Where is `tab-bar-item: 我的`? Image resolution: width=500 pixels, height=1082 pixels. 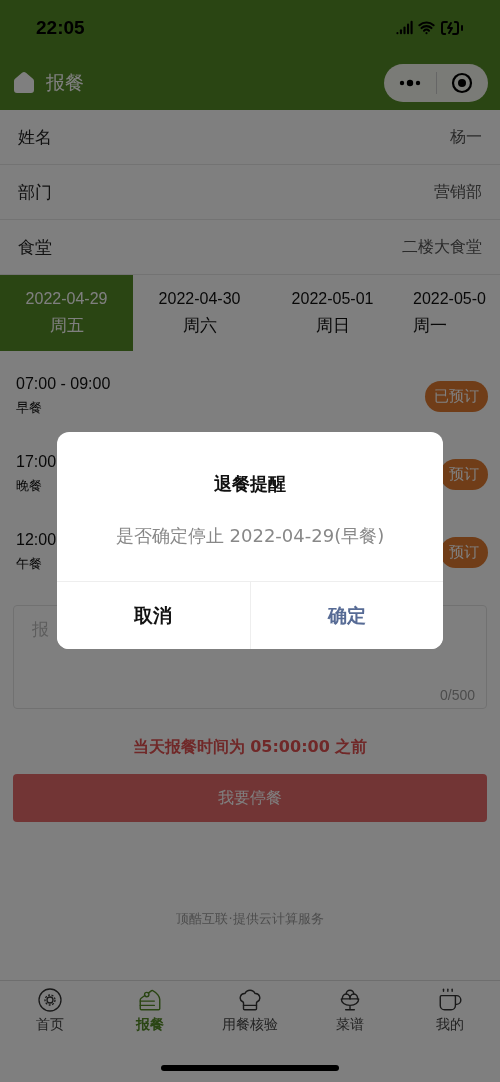
tab-bar-item: 我的 is located at coordinates (450, 1012).